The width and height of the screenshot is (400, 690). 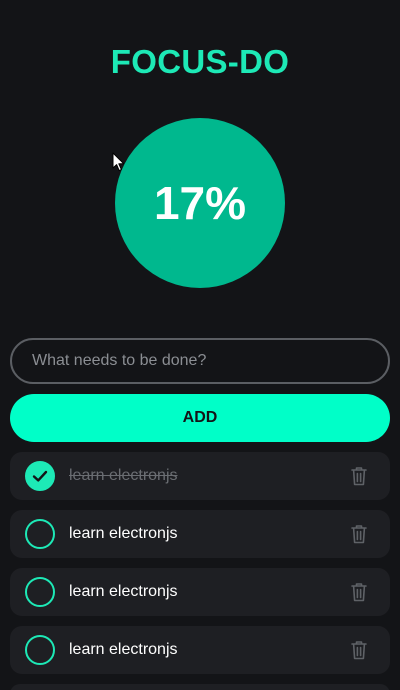 I want to click on task-checkbox-checked, so click(x=40, y=476).